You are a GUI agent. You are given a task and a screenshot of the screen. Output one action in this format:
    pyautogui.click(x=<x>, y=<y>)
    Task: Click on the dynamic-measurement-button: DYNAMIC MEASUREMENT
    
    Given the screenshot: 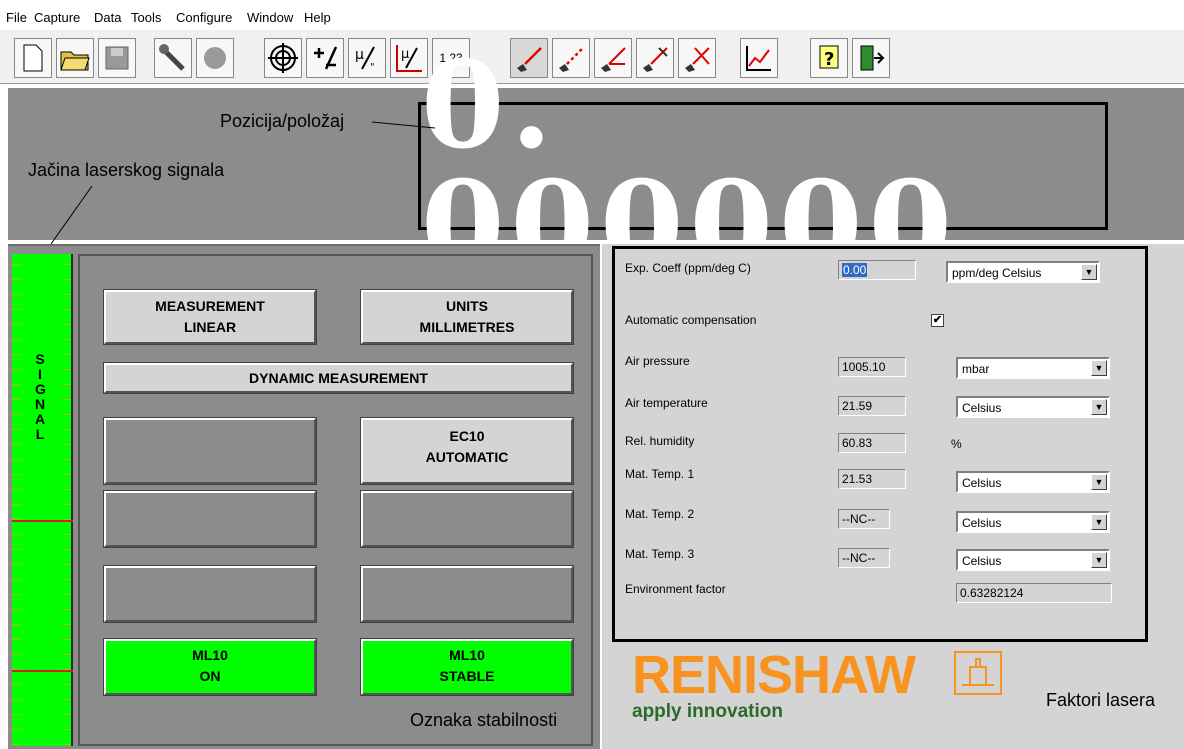 What is the action you would take?
    pyautogui.click(x=338, y=378)
    